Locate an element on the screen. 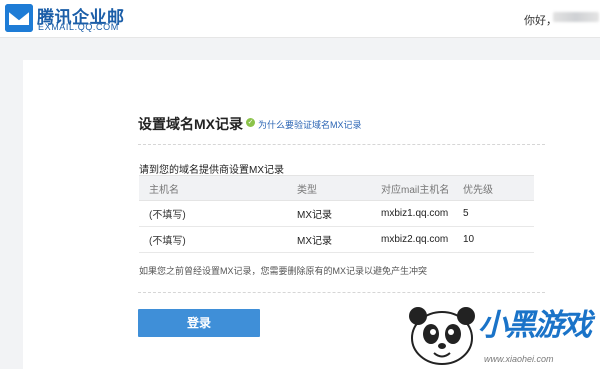 The width and height of the screenshot is (600, 369). col-mail-host: 对应mail主机名 is located at coordinates (422, 188).